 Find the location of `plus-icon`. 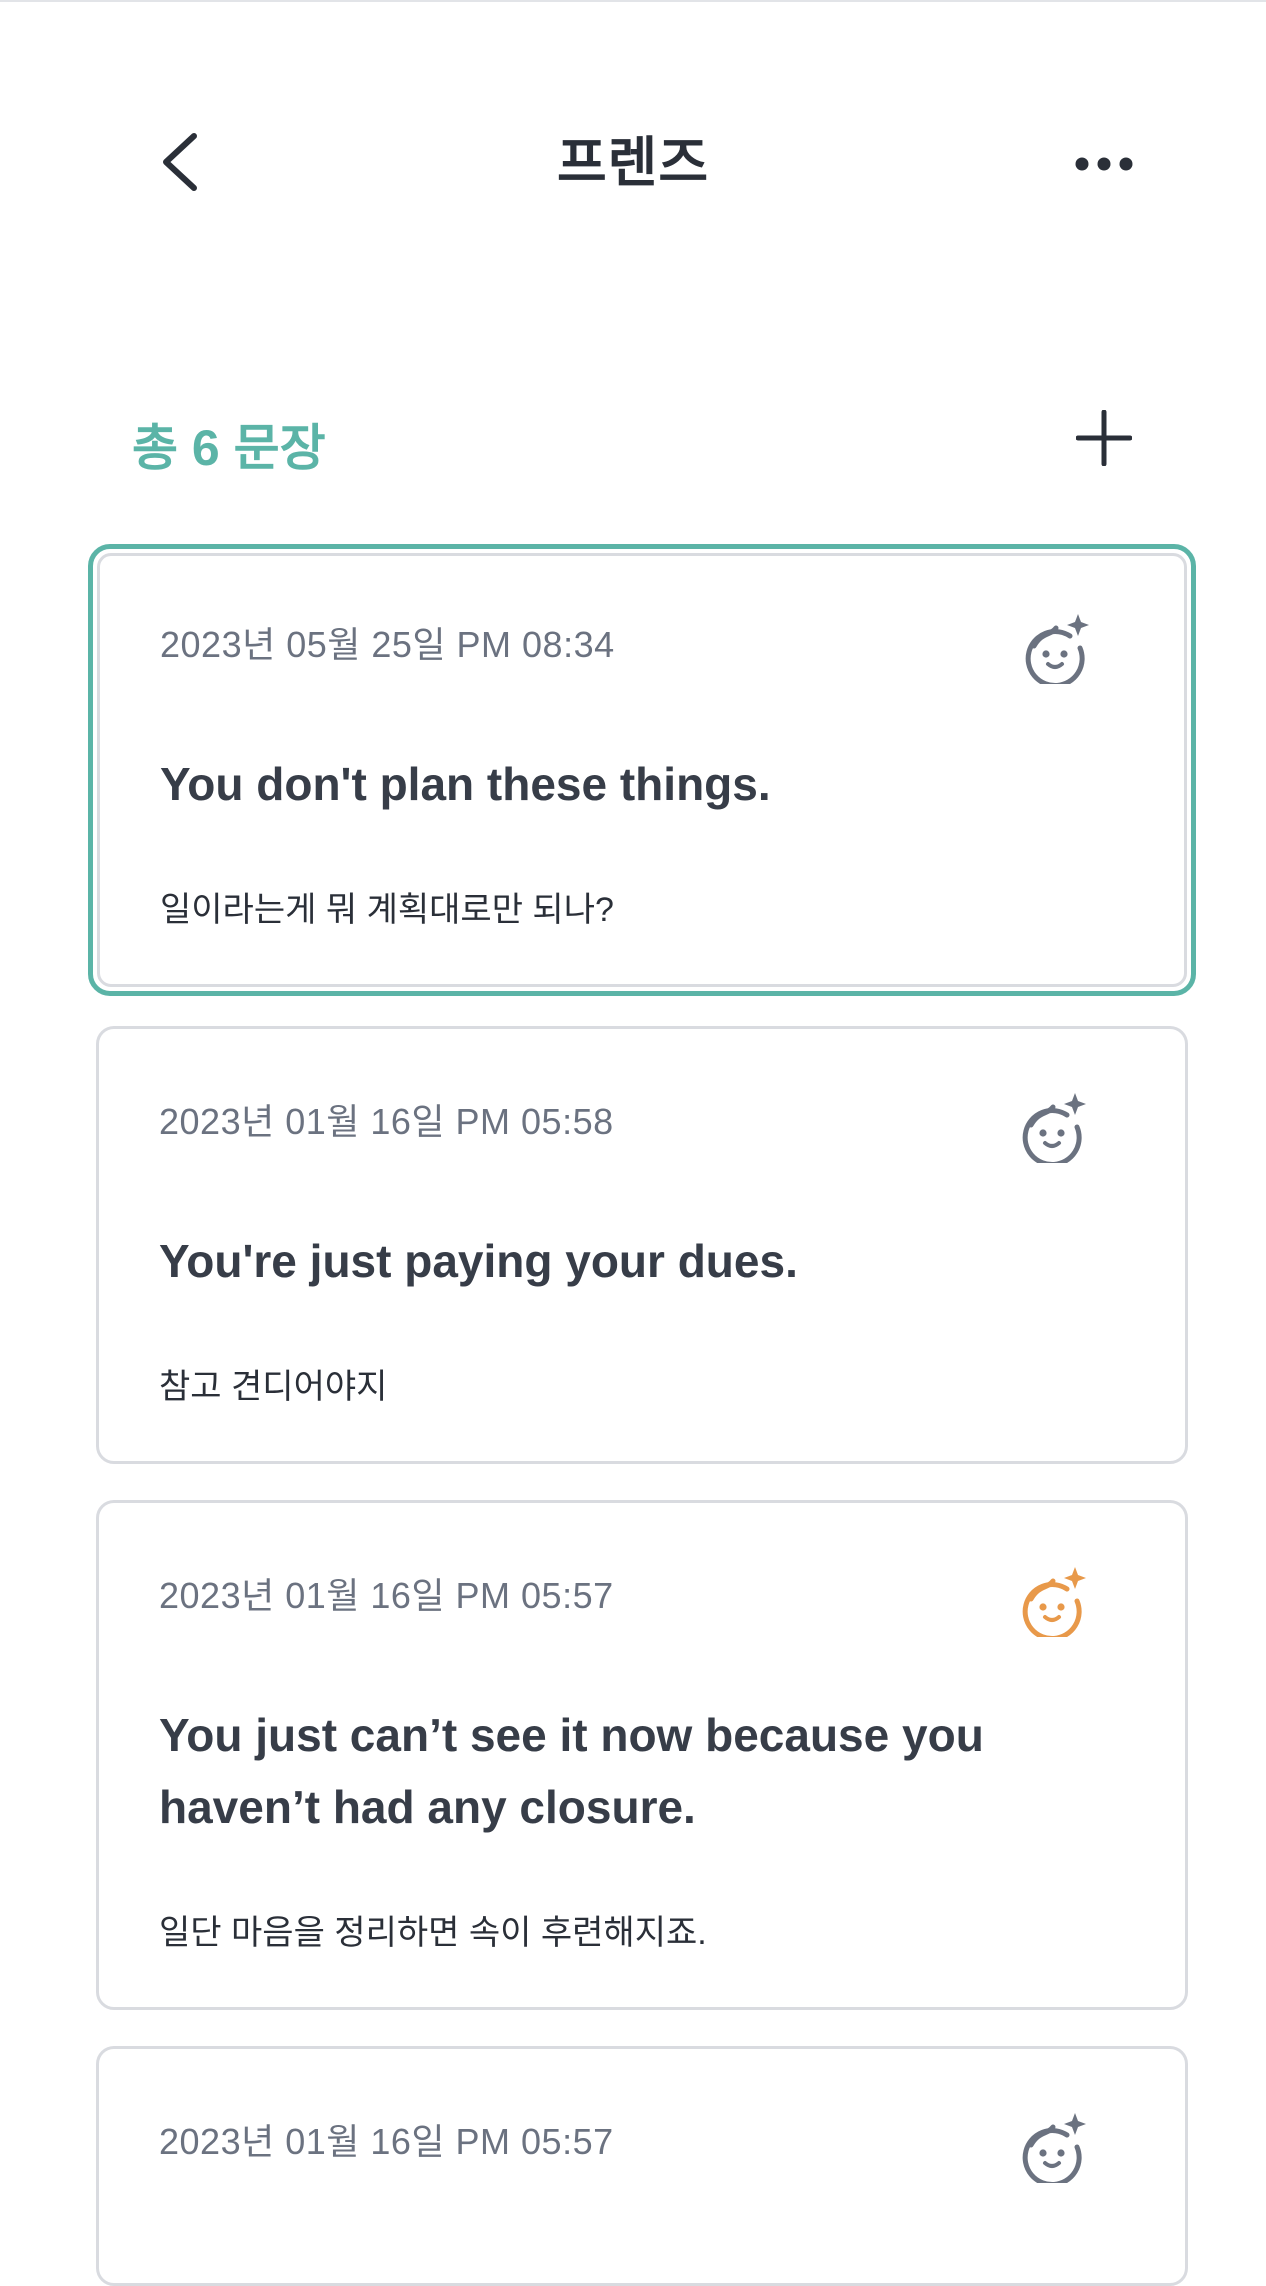

plus-icon is located at coordinates (1104, 438).